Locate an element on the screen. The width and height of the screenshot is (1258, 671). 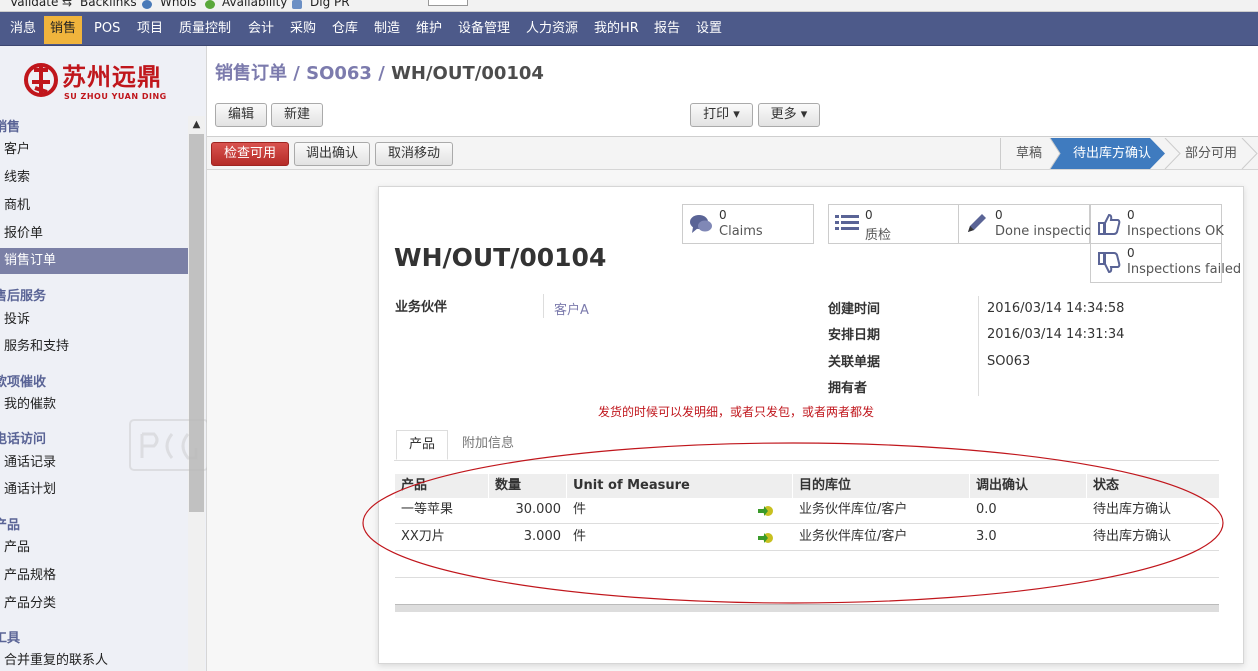
inspections-failed-label: Inspections failed is located at coordinates (1184, 269).